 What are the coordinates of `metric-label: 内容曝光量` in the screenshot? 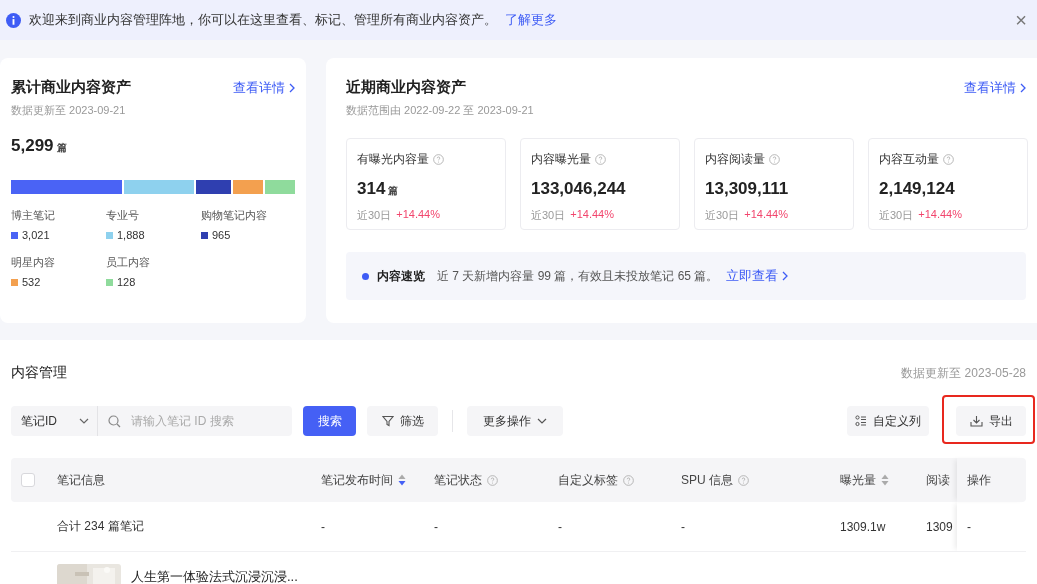 It's located at (561, 159).